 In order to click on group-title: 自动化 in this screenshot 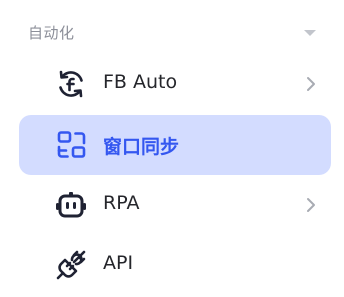, I will do `click(51, 33)`.